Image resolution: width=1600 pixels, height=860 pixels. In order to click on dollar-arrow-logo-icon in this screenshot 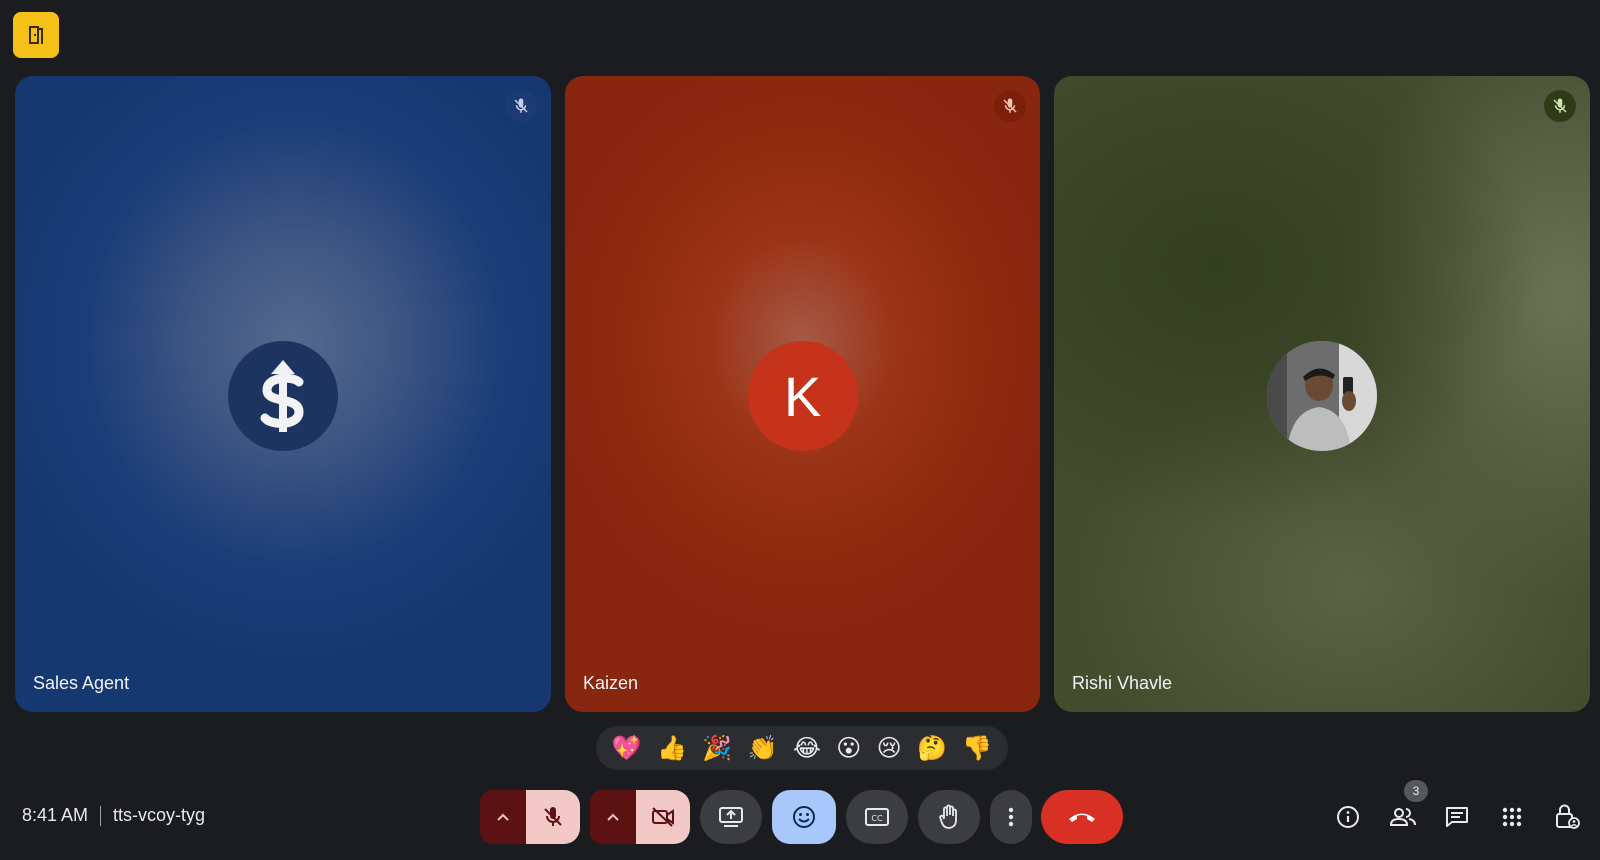, I will do `click(282, 396)`.